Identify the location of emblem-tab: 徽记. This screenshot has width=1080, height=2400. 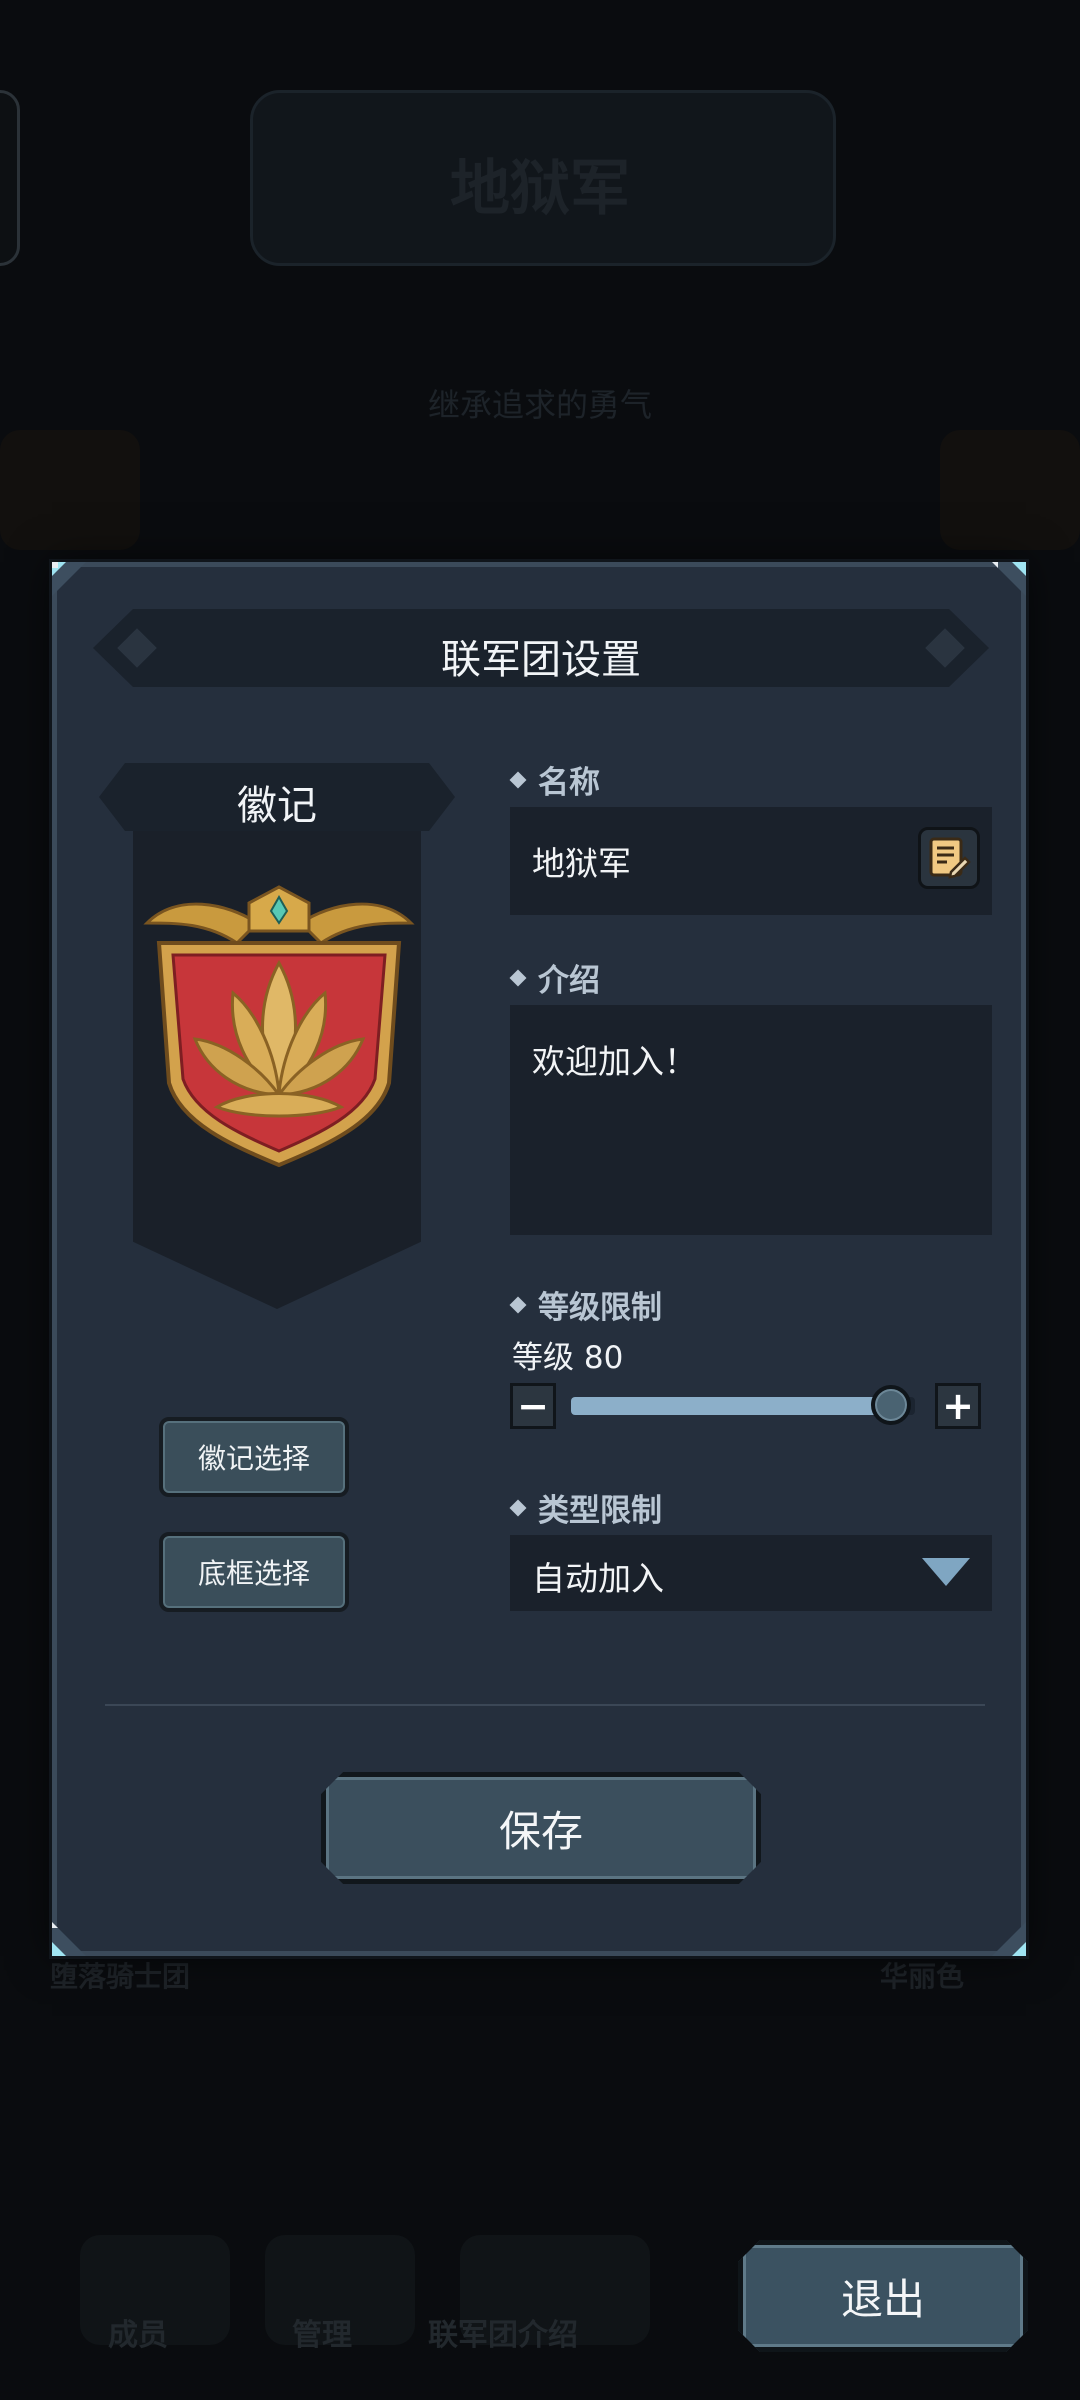
(277, 797).